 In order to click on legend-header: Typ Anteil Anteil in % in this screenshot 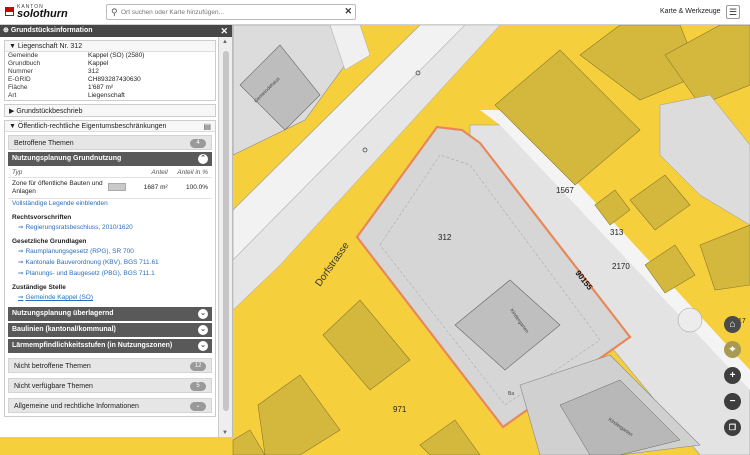, I will do `click(110, 172)`.